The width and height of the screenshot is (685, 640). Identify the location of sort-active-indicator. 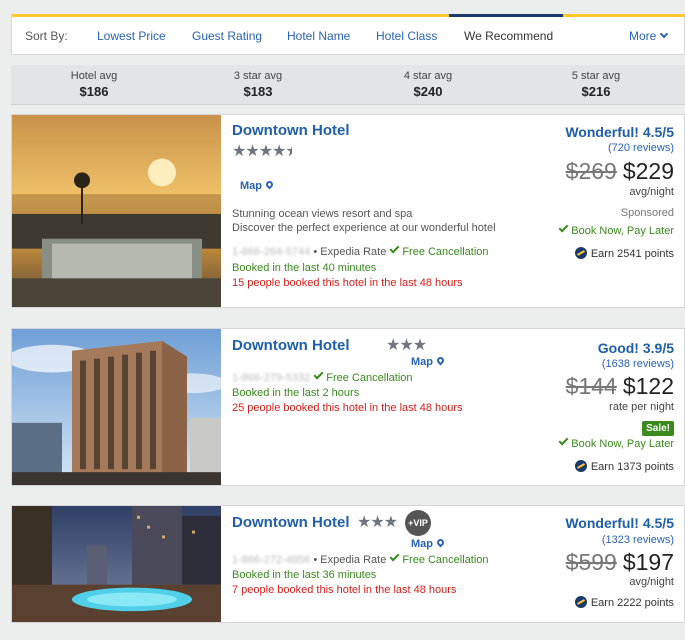
(506, 15).